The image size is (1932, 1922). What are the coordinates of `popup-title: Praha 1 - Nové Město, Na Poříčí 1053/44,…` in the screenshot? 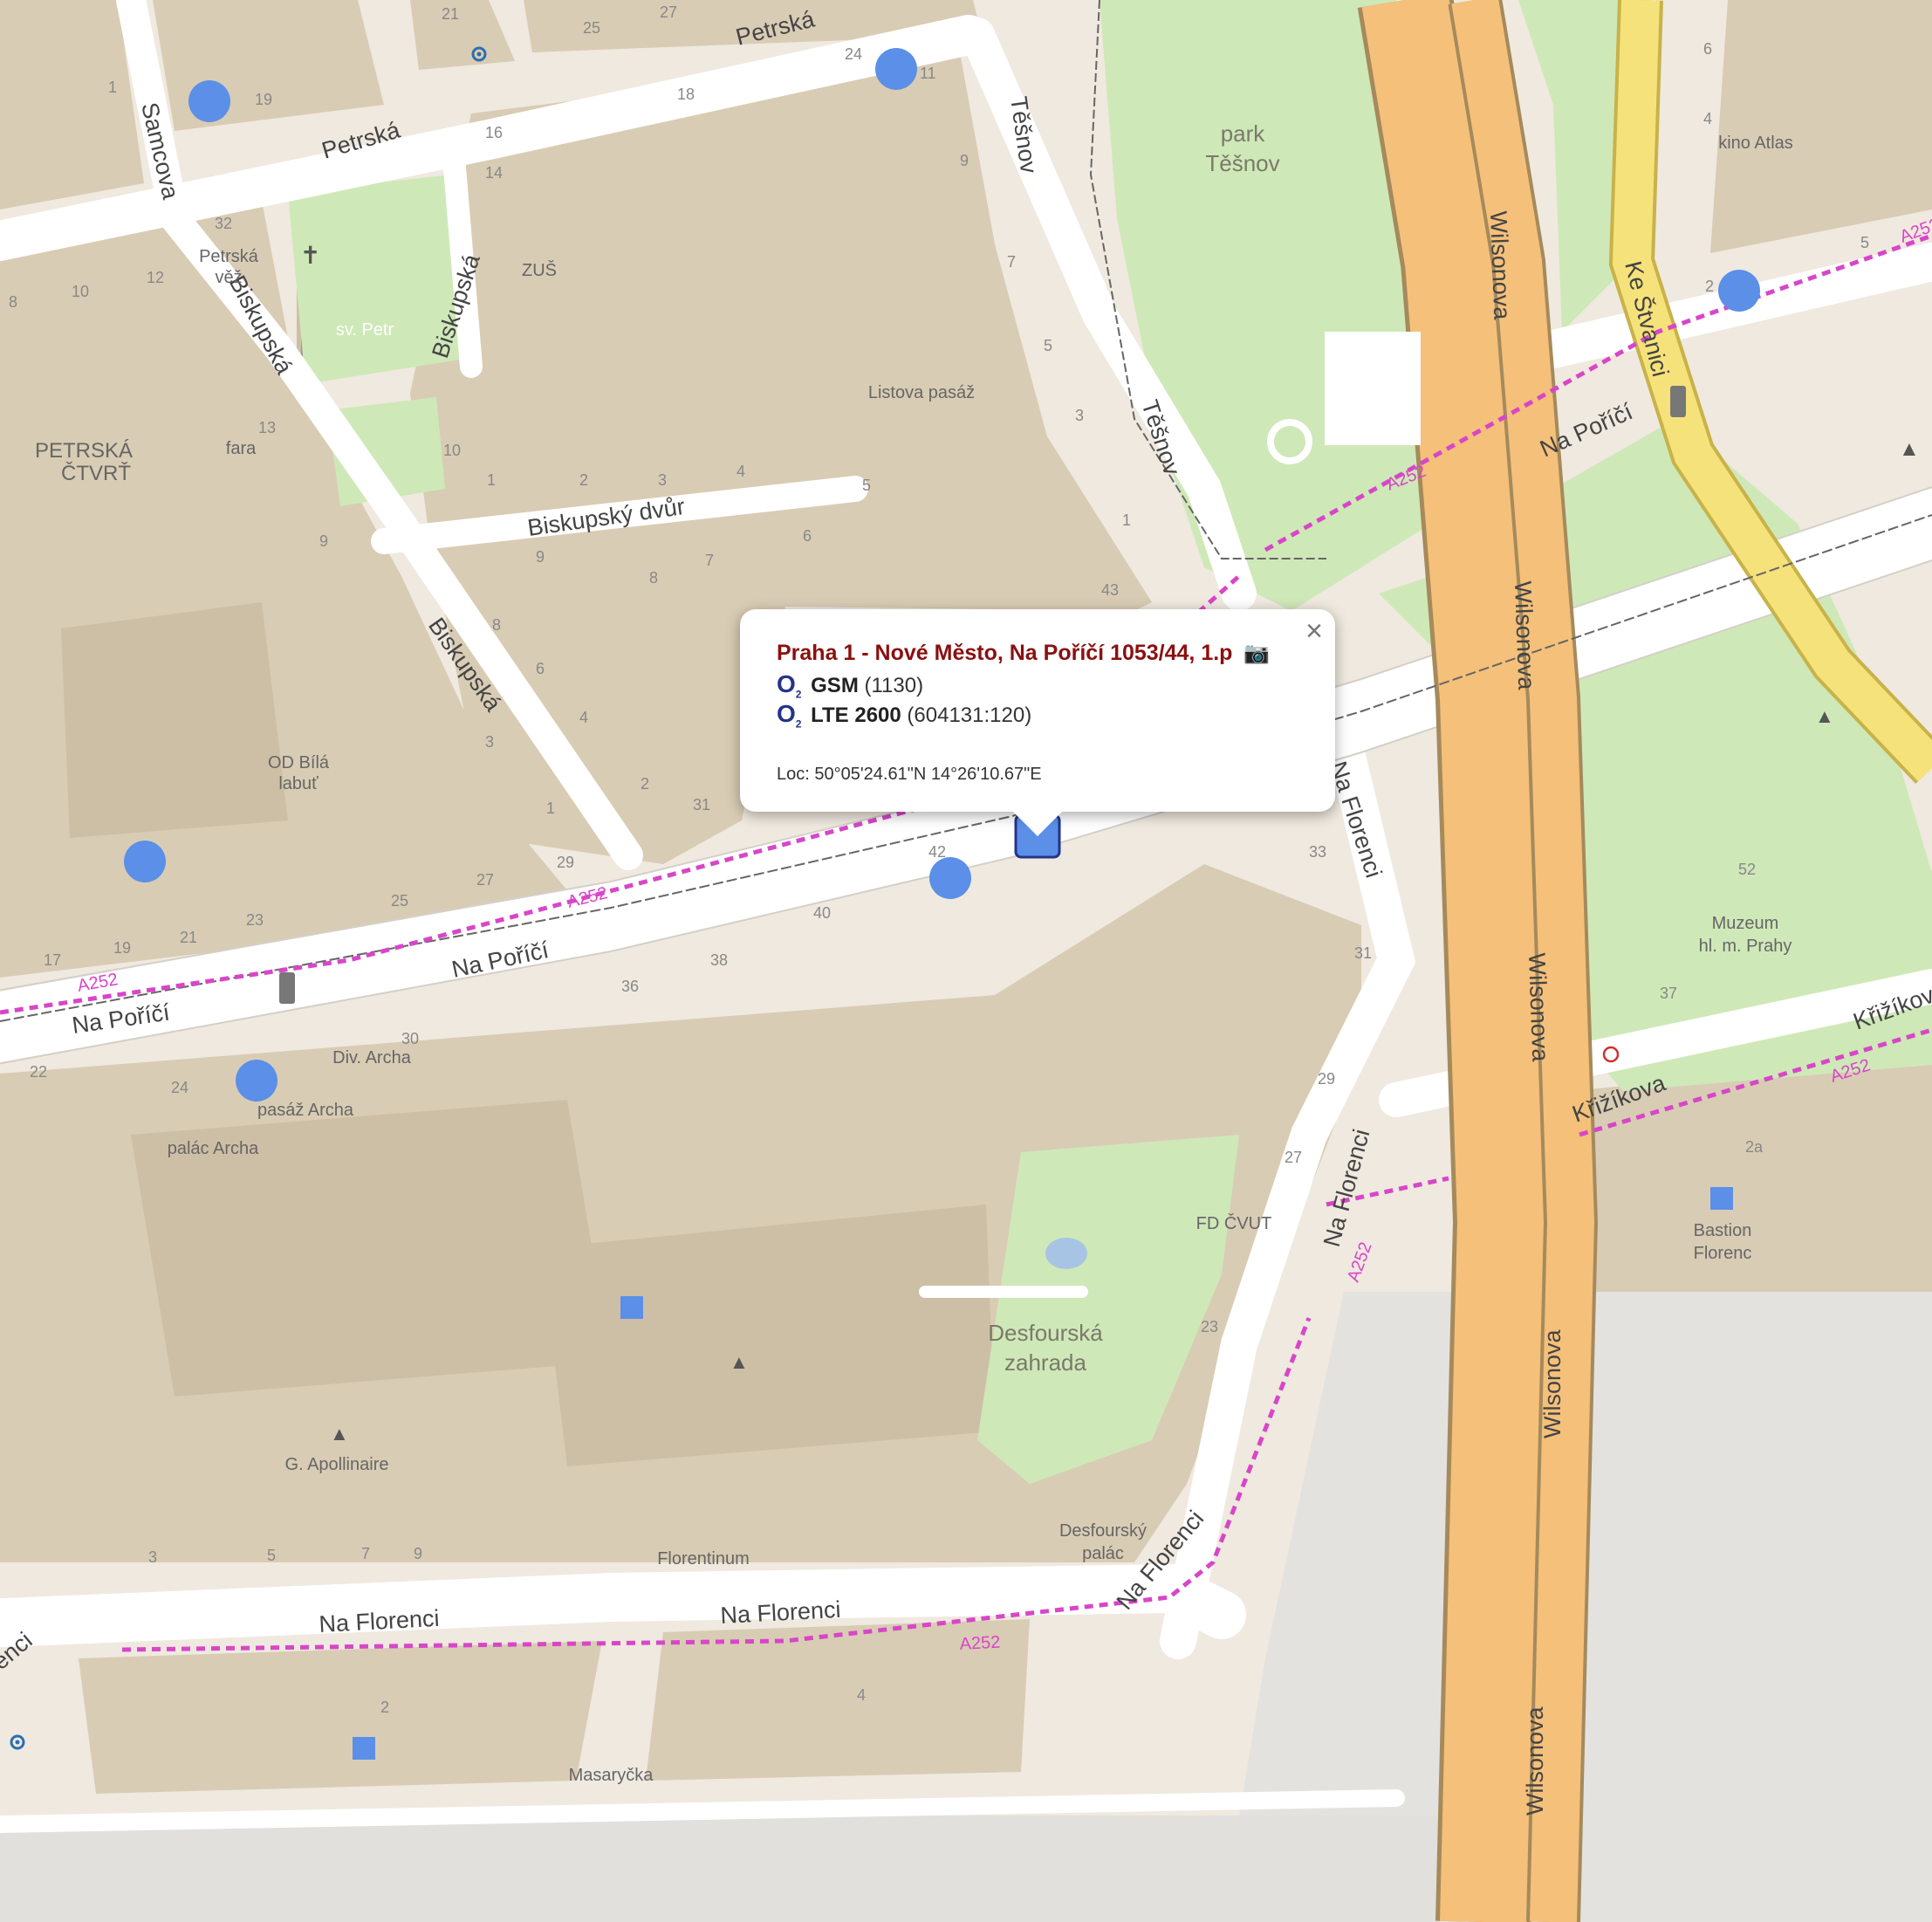 It's located at (1024, 653).